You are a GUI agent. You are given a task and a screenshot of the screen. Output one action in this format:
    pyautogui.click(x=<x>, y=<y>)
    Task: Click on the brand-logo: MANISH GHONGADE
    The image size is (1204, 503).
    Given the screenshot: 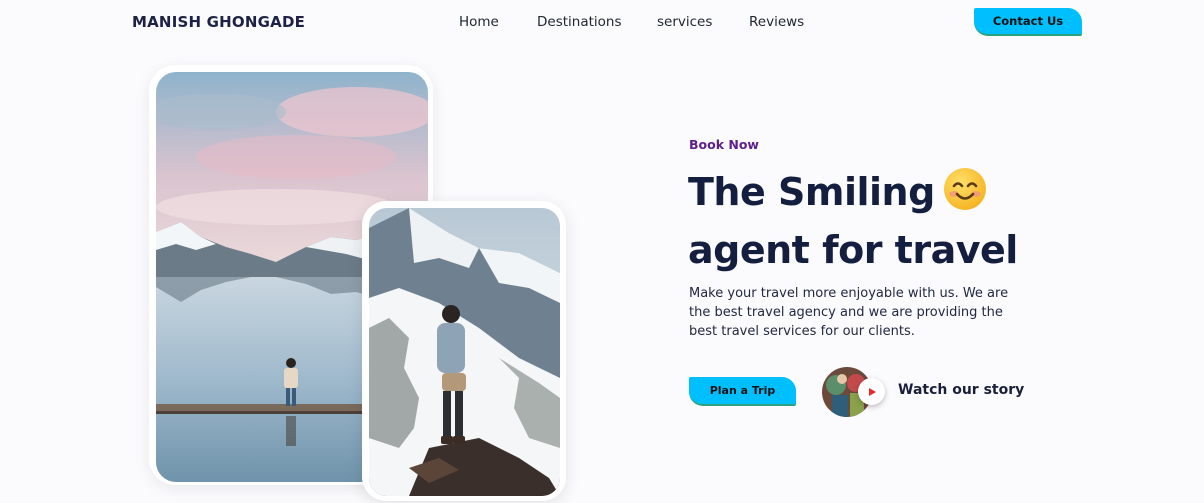 What is the action you would take?
    pyautogui.click(x=218, y=22)
    